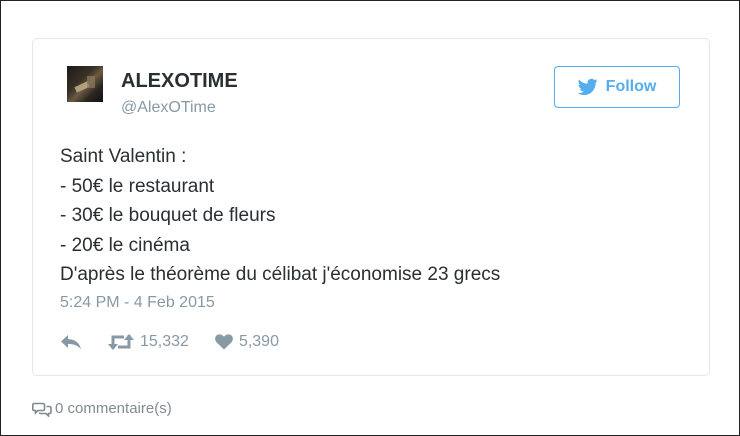  I want to click on retweet-icon, so click(121, 342).